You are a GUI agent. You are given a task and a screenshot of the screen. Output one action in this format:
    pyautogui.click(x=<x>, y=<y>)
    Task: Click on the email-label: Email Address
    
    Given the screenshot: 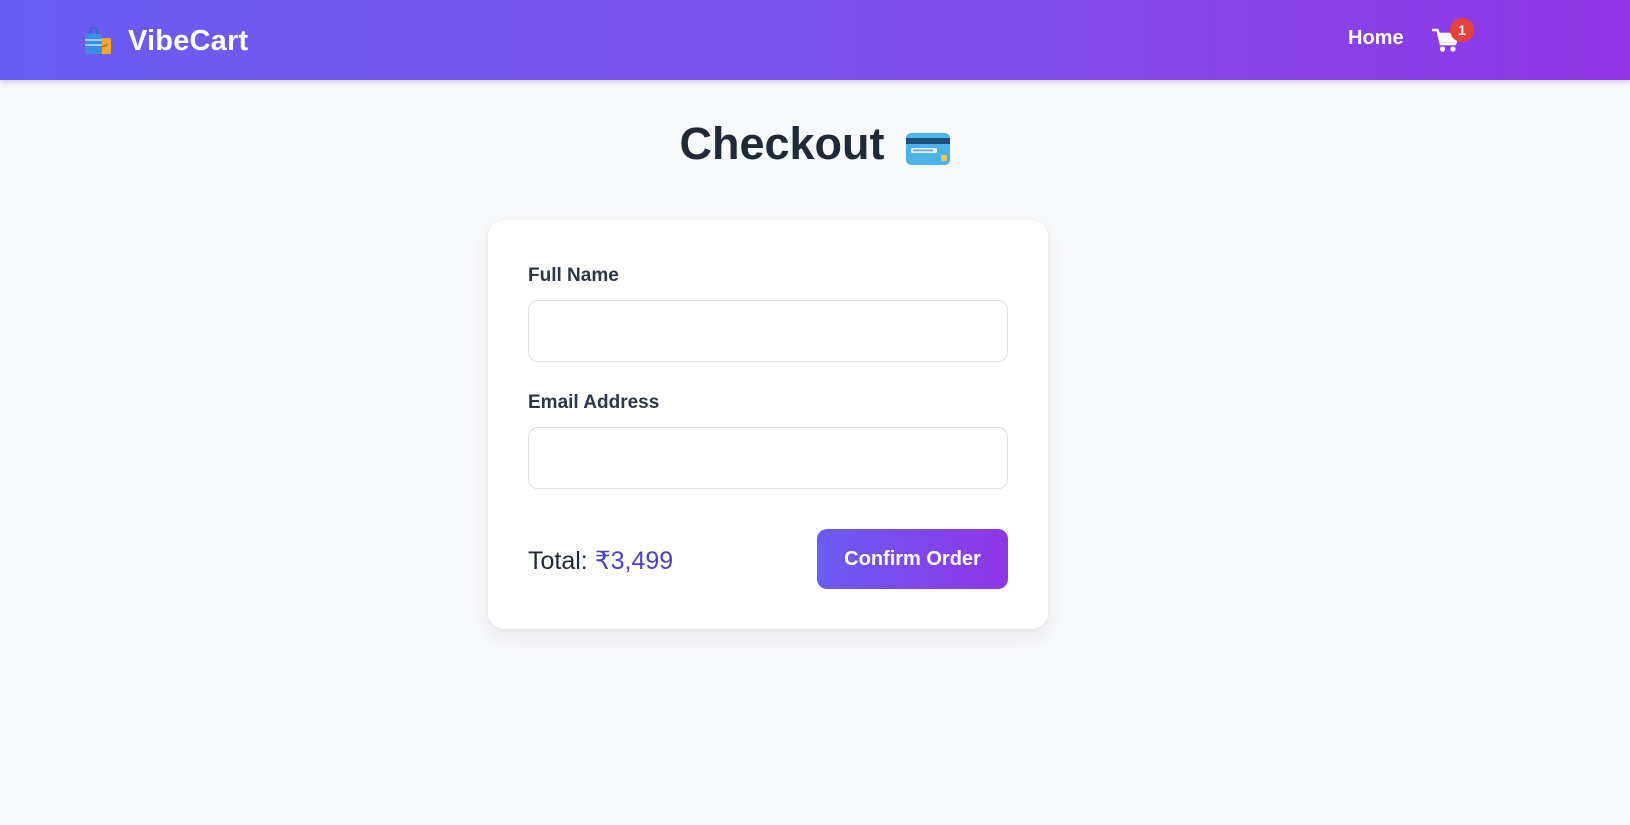 What is the action you would take?
    pyautogui.click(x=594, y=402)
    